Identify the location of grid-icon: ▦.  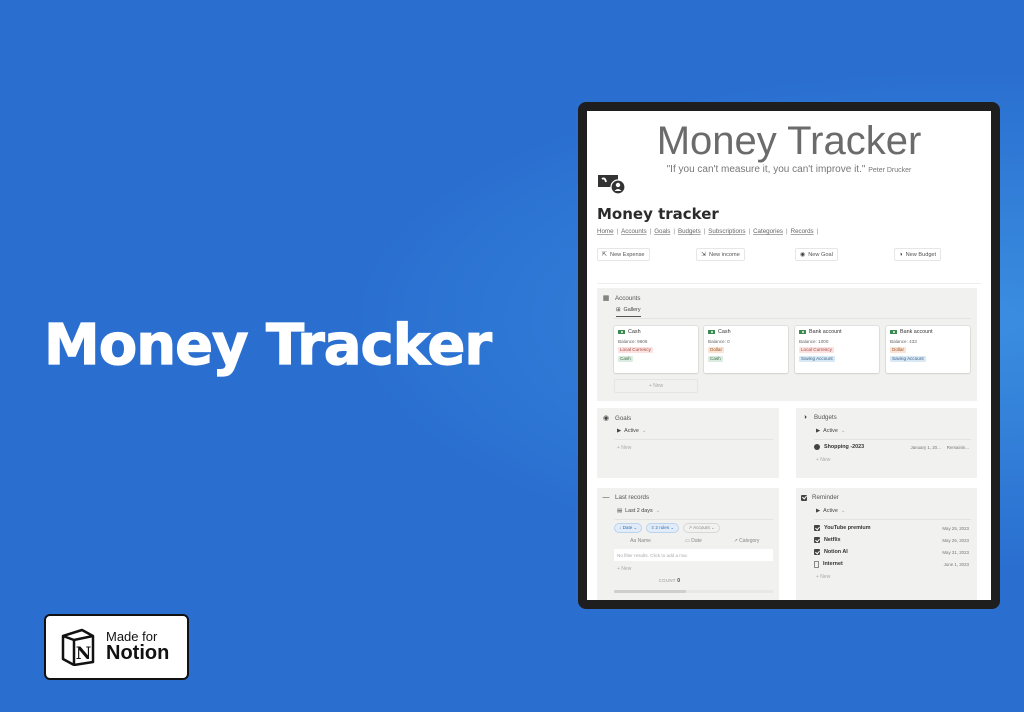
(606, 298).